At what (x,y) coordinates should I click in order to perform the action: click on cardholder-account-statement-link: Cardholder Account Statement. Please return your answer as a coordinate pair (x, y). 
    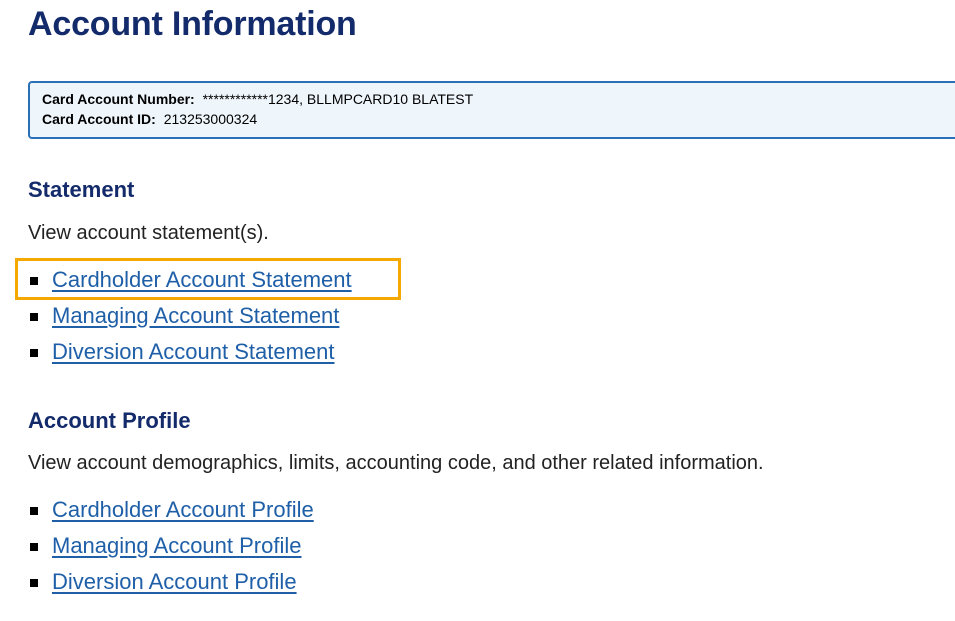
    Looking at the image, I should click on (202, 279).